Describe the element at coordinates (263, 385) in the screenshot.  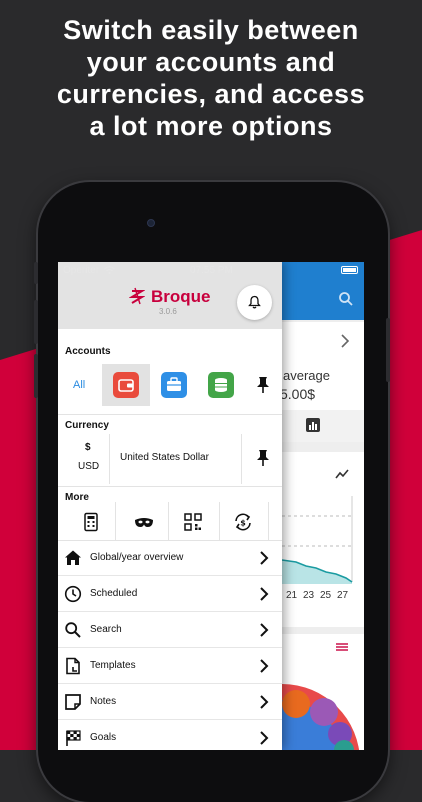
I see `pin-accounts-icon` at that location.